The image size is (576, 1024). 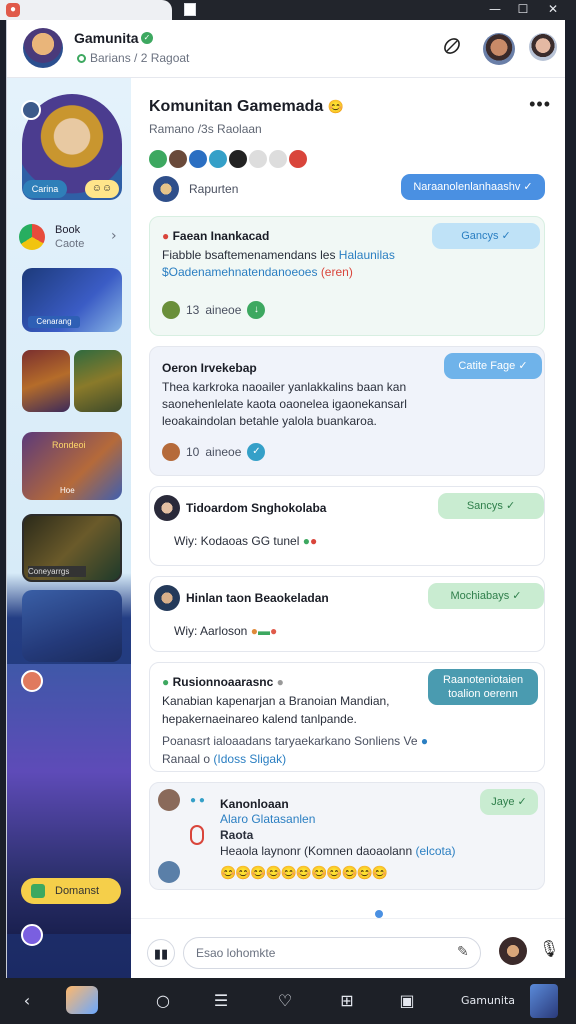 What do you see at coordinates (169, 872) in the screenshot?
I see `reactor-avatar` at bounding box center [169, 872].